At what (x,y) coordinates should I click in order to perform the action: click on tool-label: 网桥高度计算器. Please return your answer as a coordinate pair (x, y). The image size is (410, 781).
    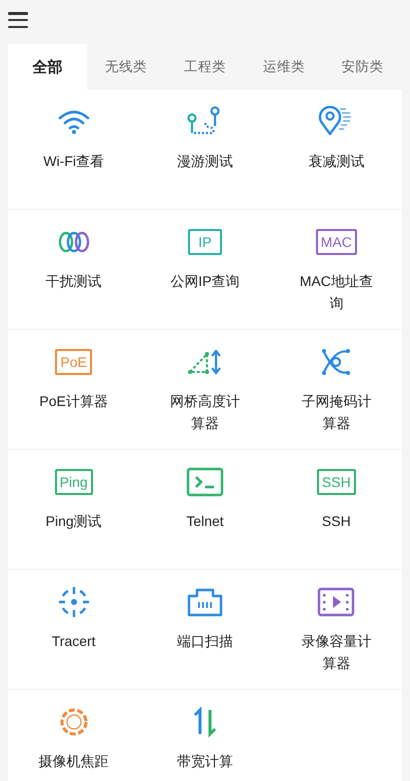
    Looking at the image, I should click on (205, 412).